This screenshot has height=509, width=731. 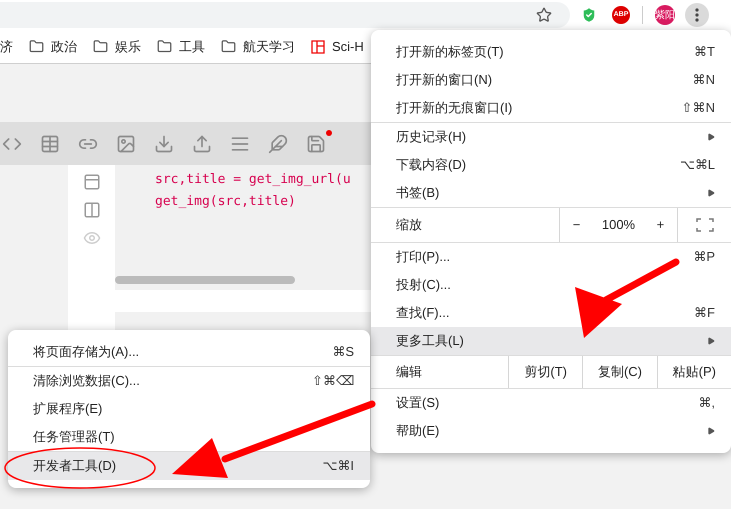 What do you see at coordinates (551, 137) in the screenshot?
I see `menu-item: 历史记录(H)` at bounding box center [551, 137].